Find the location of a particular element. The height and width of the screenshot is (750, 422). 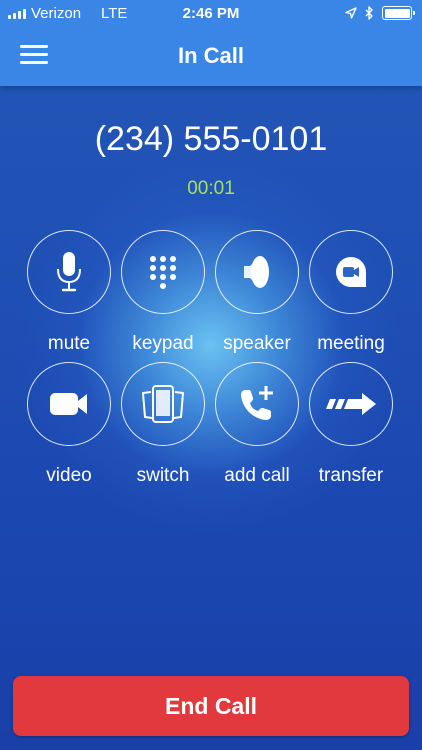

call-timer: 00:01 is located at coordinates (211, 188).